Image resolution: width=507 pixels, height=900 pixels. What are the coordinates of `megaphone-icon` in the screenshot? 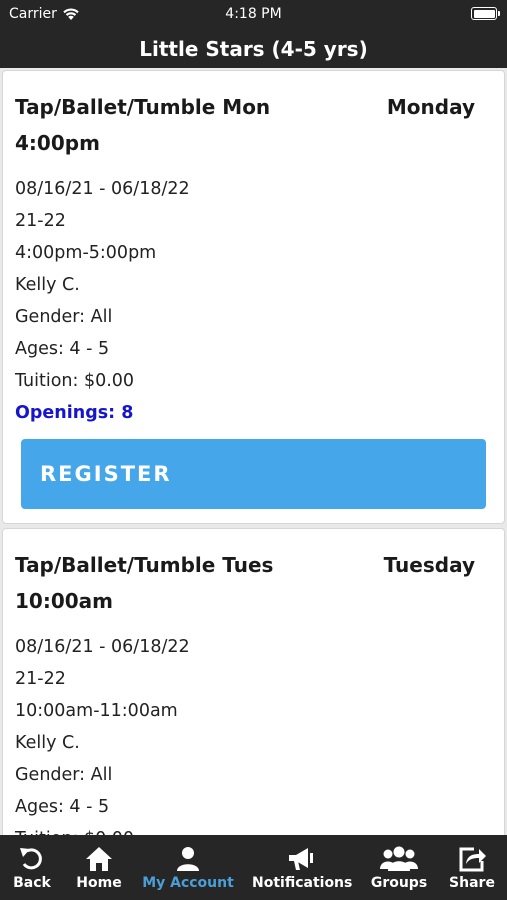 It's located at (301, 859).